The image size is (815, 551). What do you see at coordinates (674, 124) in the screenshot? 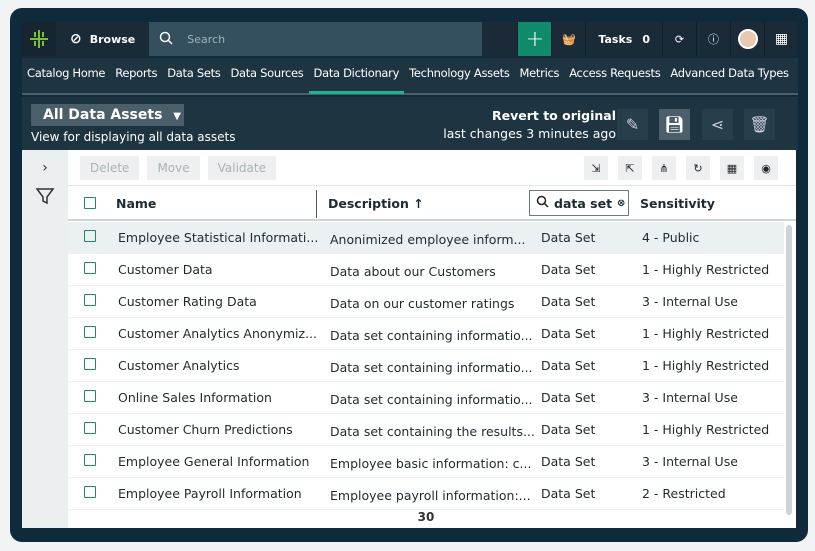
I see `save-icon: 💾︎` at bounding box center [674, 124].